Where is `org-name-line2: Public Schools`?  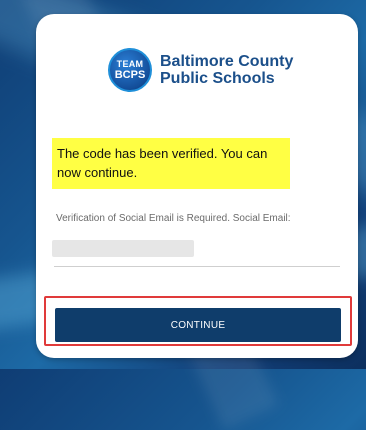
org-name-line2: Public Schools is located at coordinates (217, 78).